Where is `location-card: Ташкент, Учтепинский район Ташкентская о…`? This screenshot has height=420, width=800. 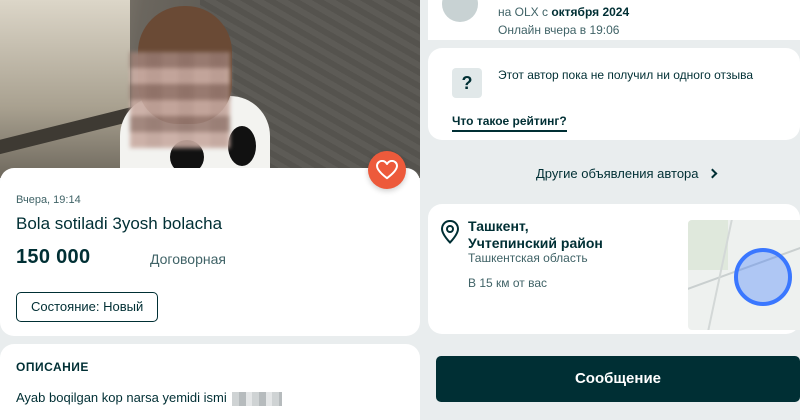 location-card: Ташкент, Учтепинский район Ташкентская о… is located at coordinates (614, 269).